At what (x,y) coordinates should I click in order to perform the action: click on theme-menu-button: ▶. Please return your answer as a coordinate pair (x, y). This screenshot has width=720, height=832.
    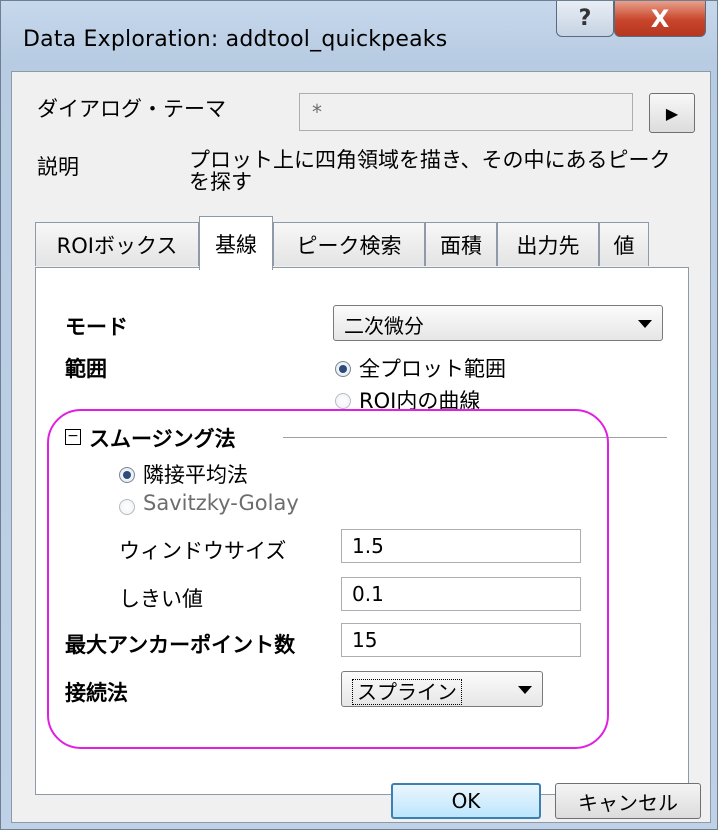
    Looking at the image, I should click on (672, 113).